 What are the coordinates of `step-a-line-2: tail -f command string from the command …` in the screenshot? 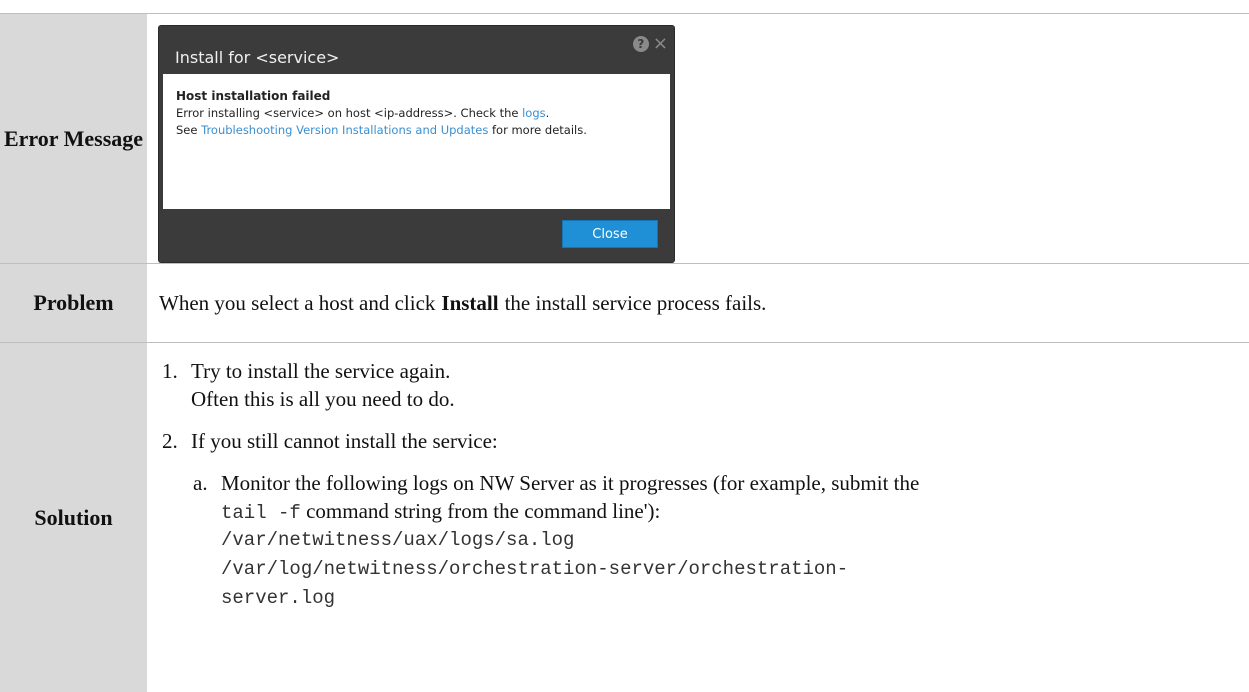 It's located at (440, 512).